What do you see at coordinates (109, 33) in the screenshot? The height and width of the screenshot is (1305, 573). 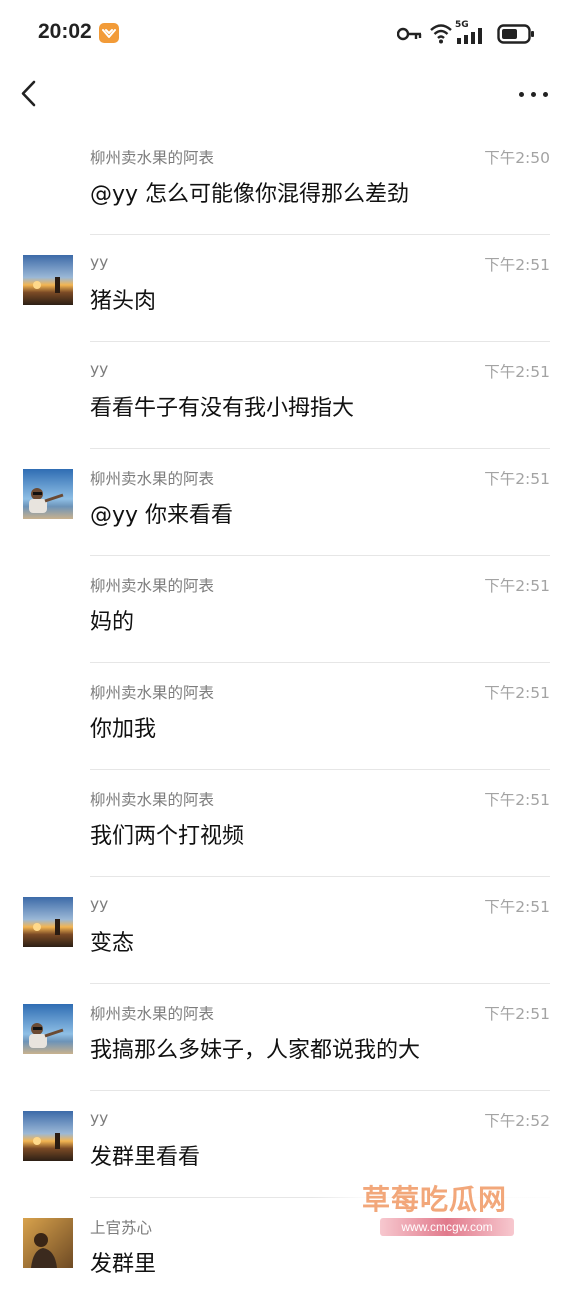 I see `app-badge-icon` at bounding box center [109, 33].